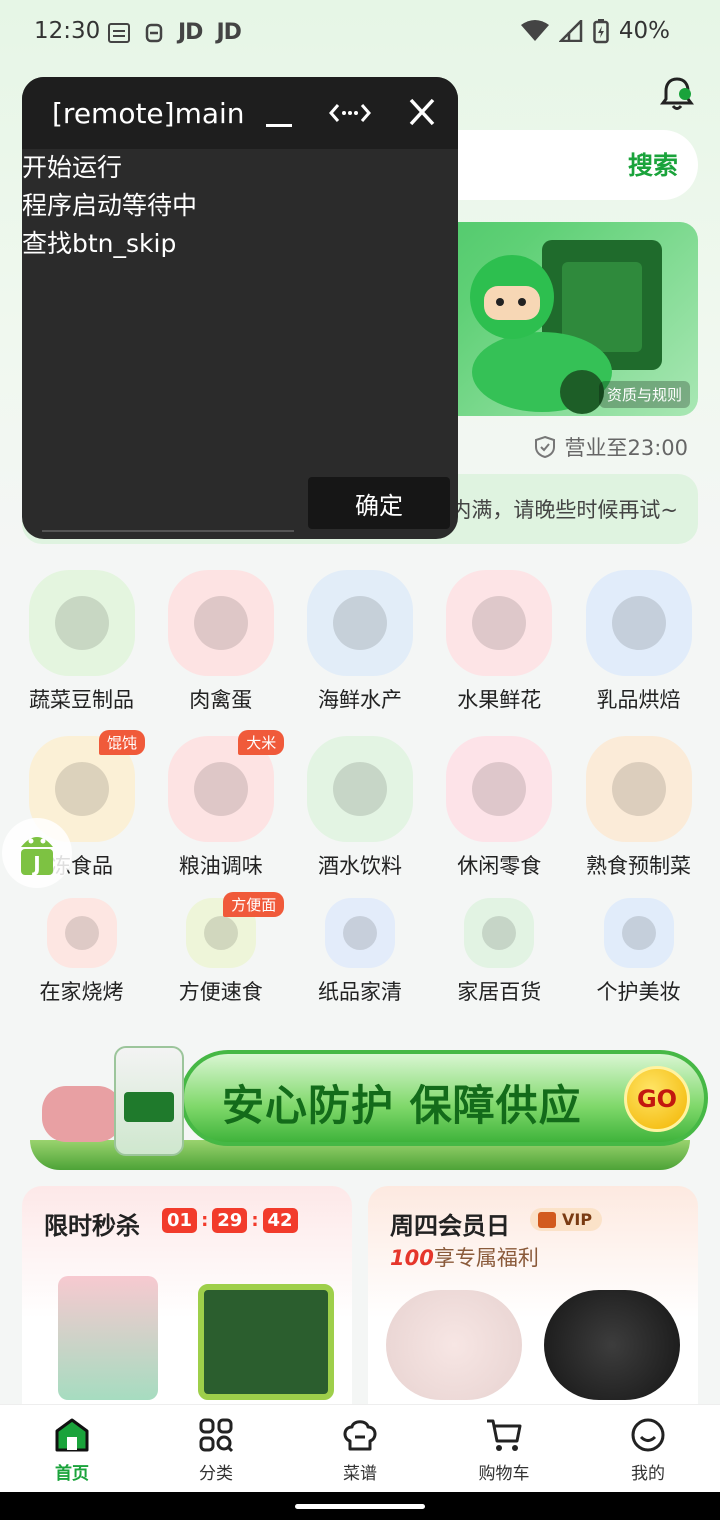 This screenshot has height=1520, width=720. What do you see at coordinates (360, 933) in the screenshot?
I see `tissue-icon` at bounding box center [360, 933].